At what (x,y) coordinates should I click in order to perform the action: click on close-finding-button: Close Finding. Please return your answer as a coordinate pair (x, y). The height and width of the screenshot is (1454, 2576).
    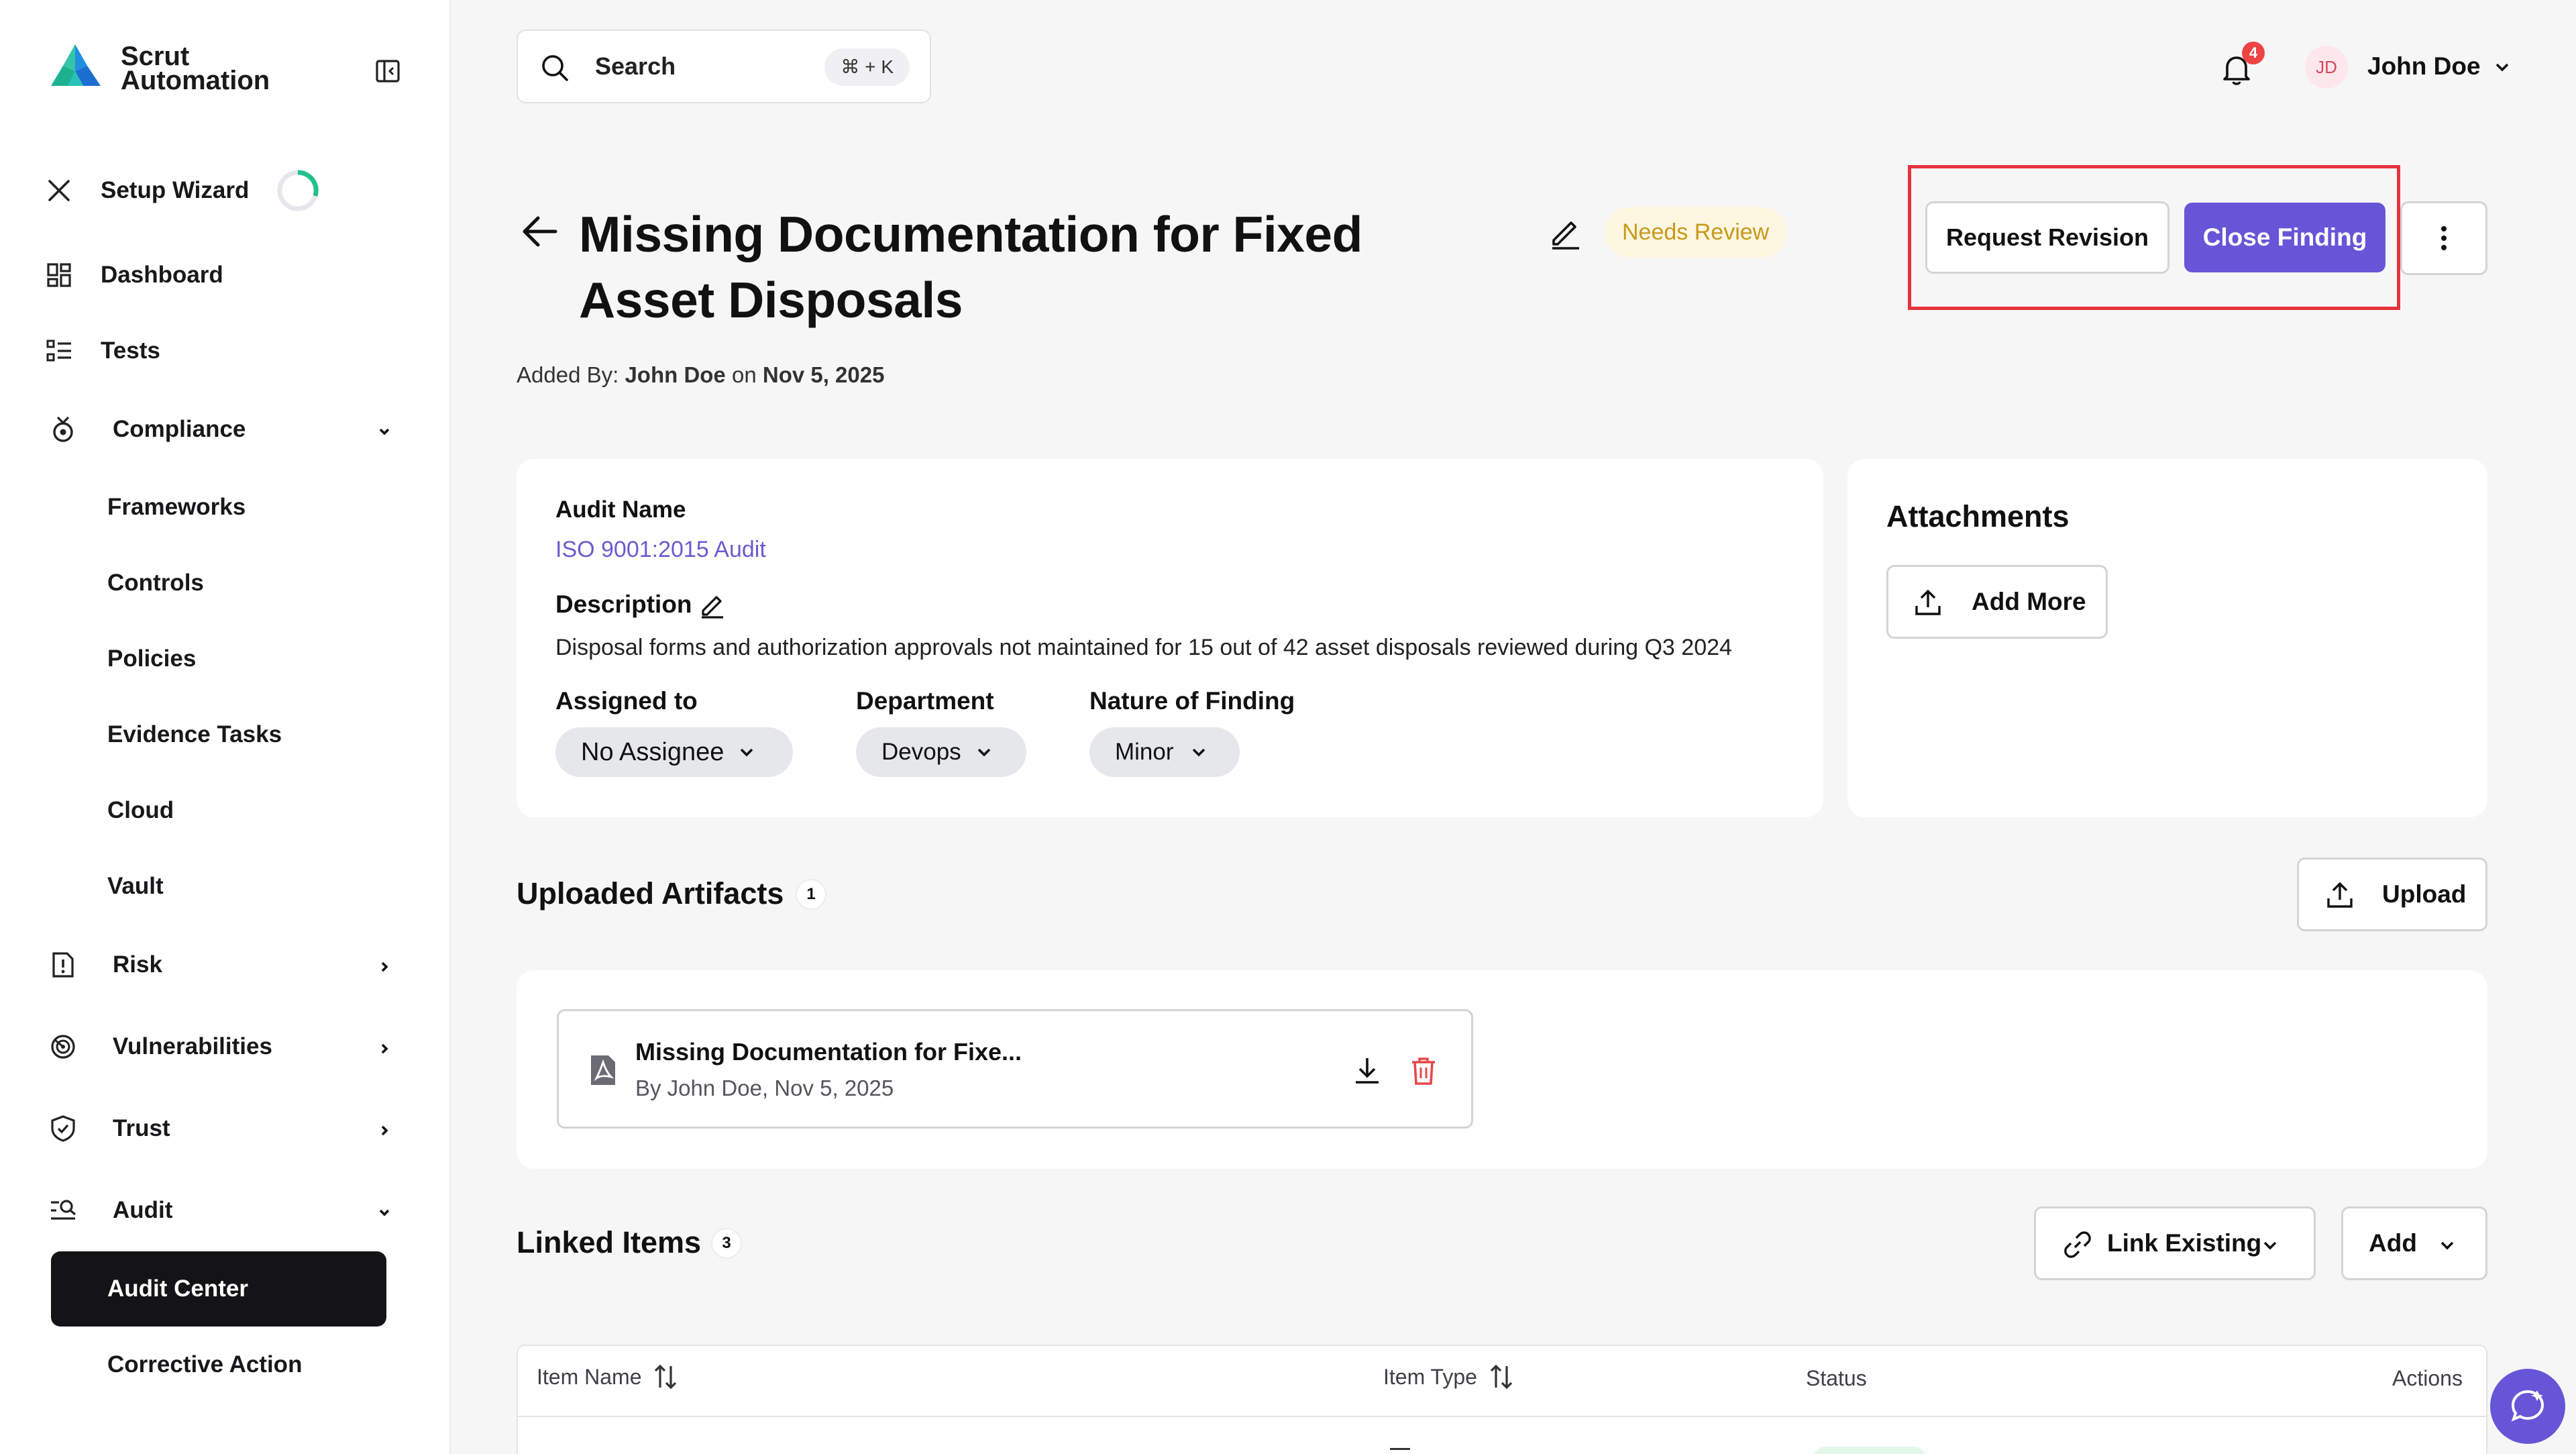
    Looking at the image, I should click on (2284, 237).